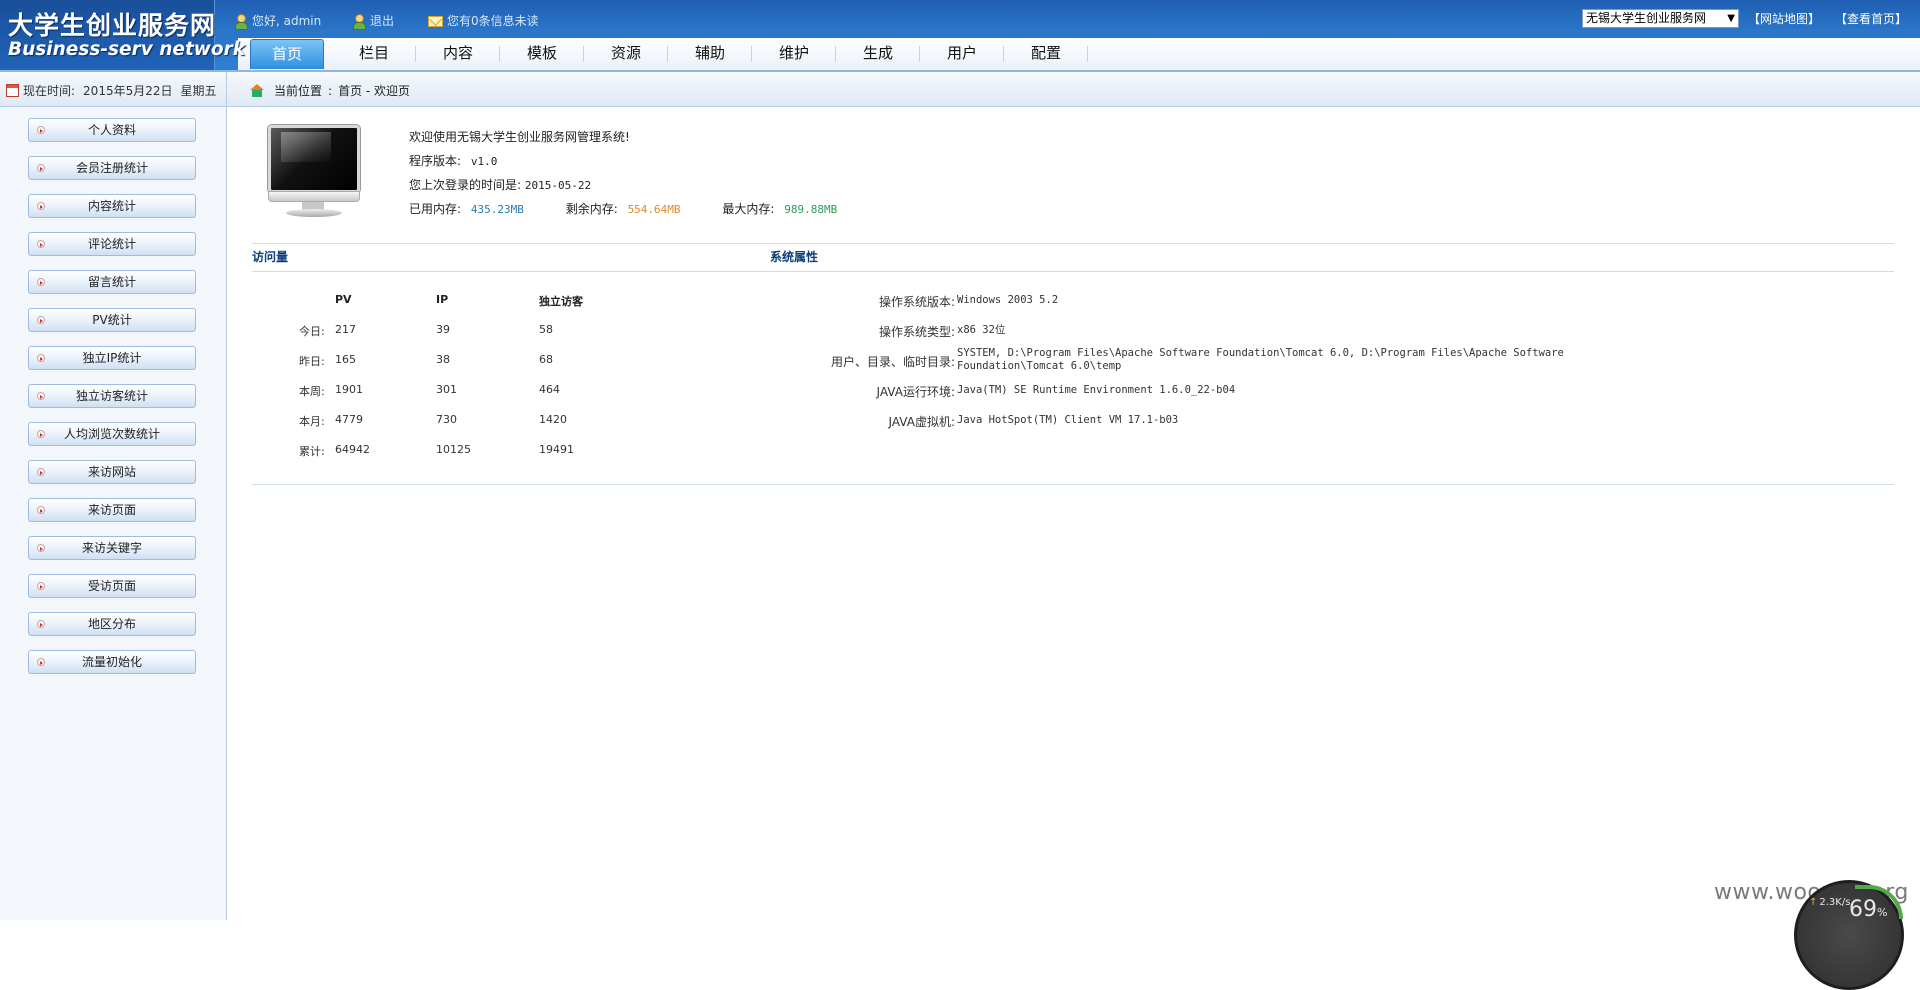  Describe the element at coordinates (12, 90) in the screenshot. I see `calendar-icon` at that location.